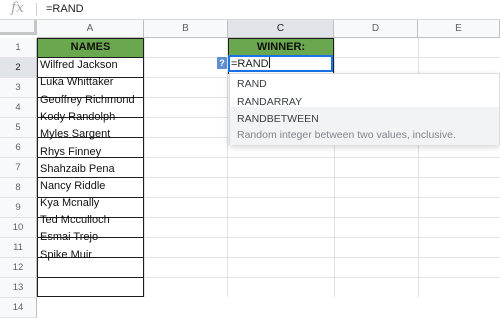 The width and height of the screenshot is (500, 318). I want to click on column-header-b: B, so click(186, 29).